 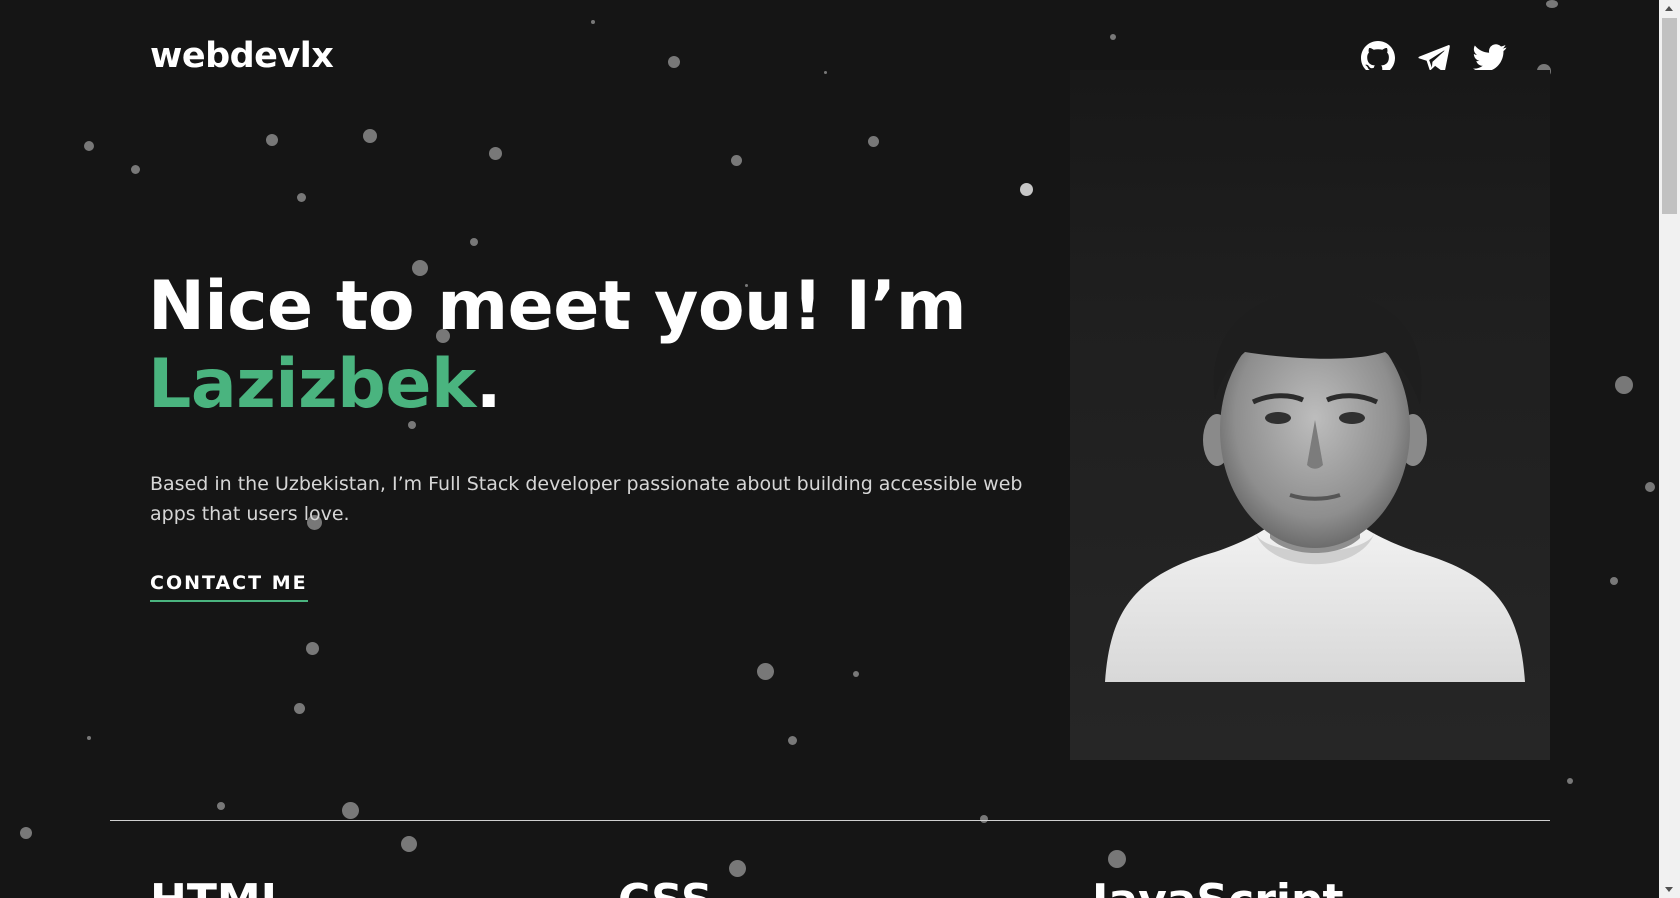 What do you see at coordinates (229, 587) in the screenshot?
I see `contact-me-link: CONTACT ME` at bounding box center [229, 587].